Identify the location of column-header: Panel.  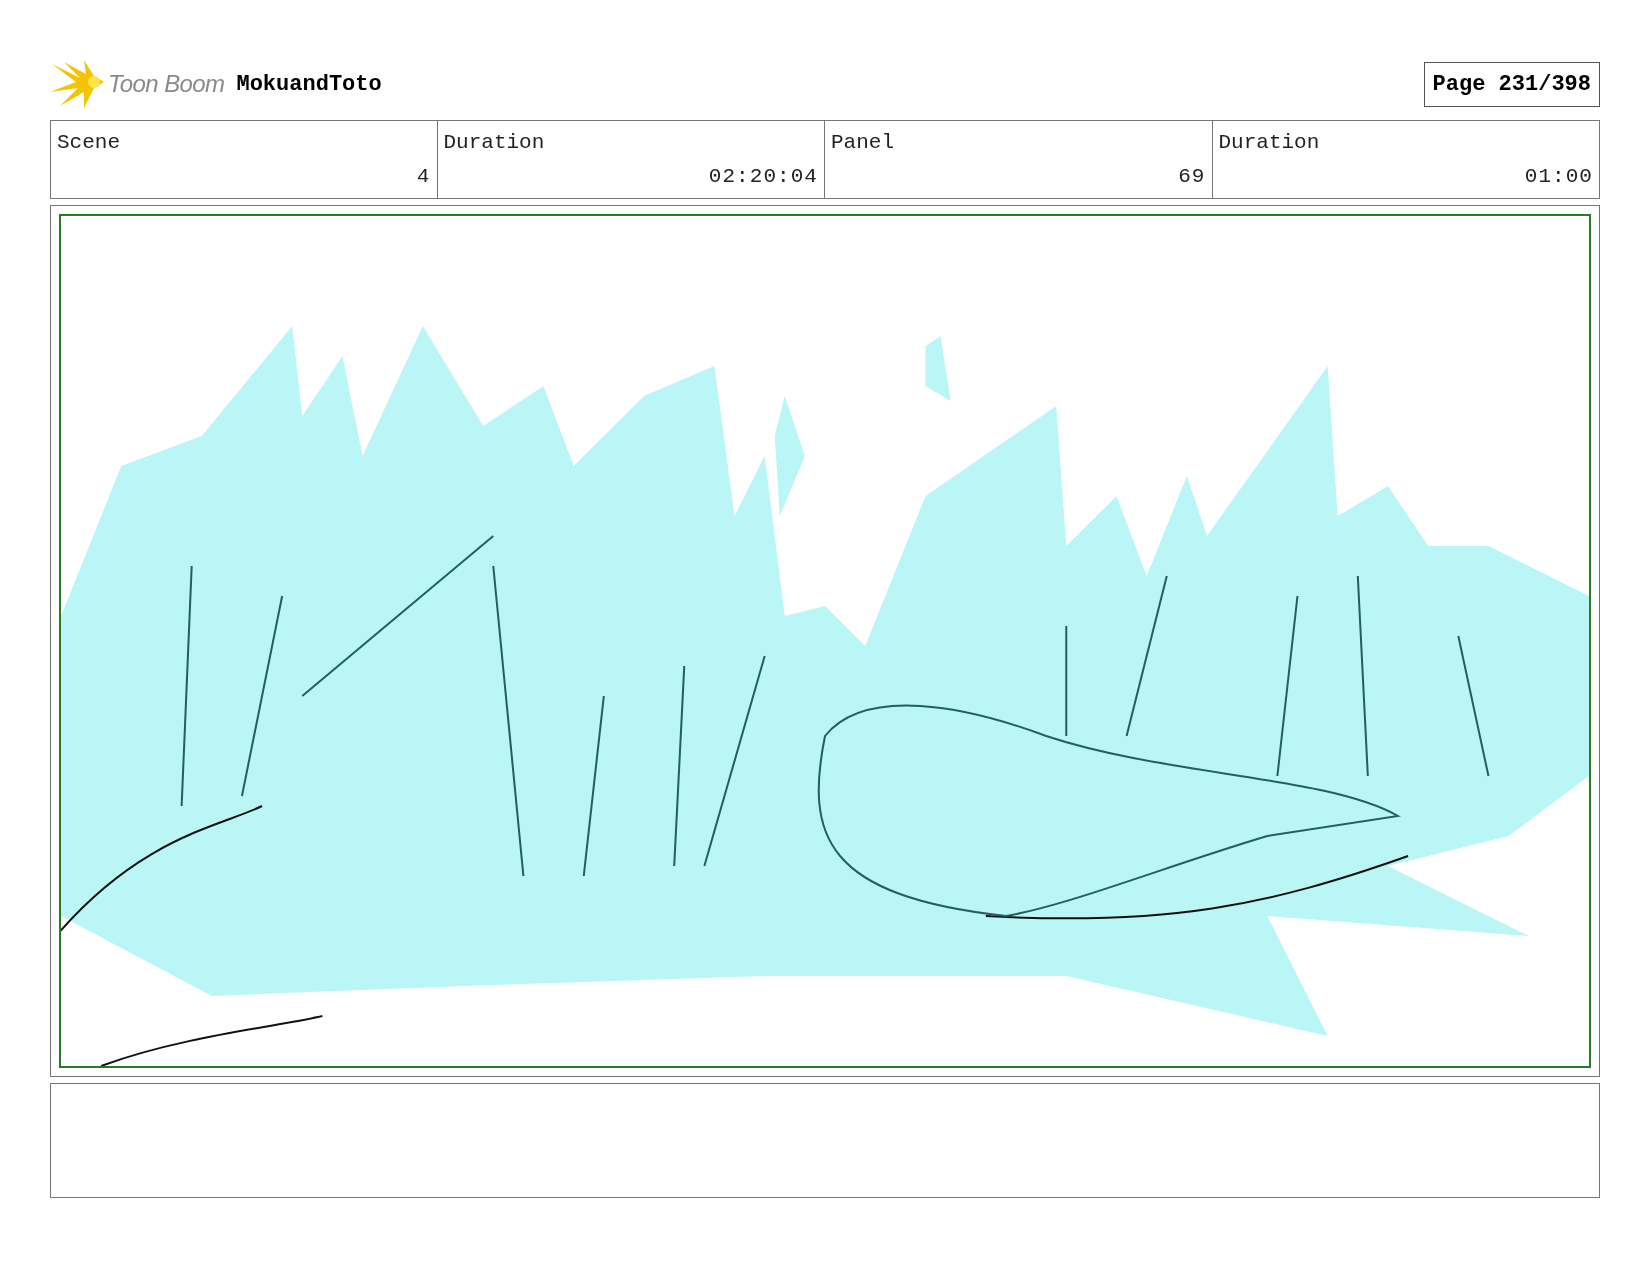
(863, 143).